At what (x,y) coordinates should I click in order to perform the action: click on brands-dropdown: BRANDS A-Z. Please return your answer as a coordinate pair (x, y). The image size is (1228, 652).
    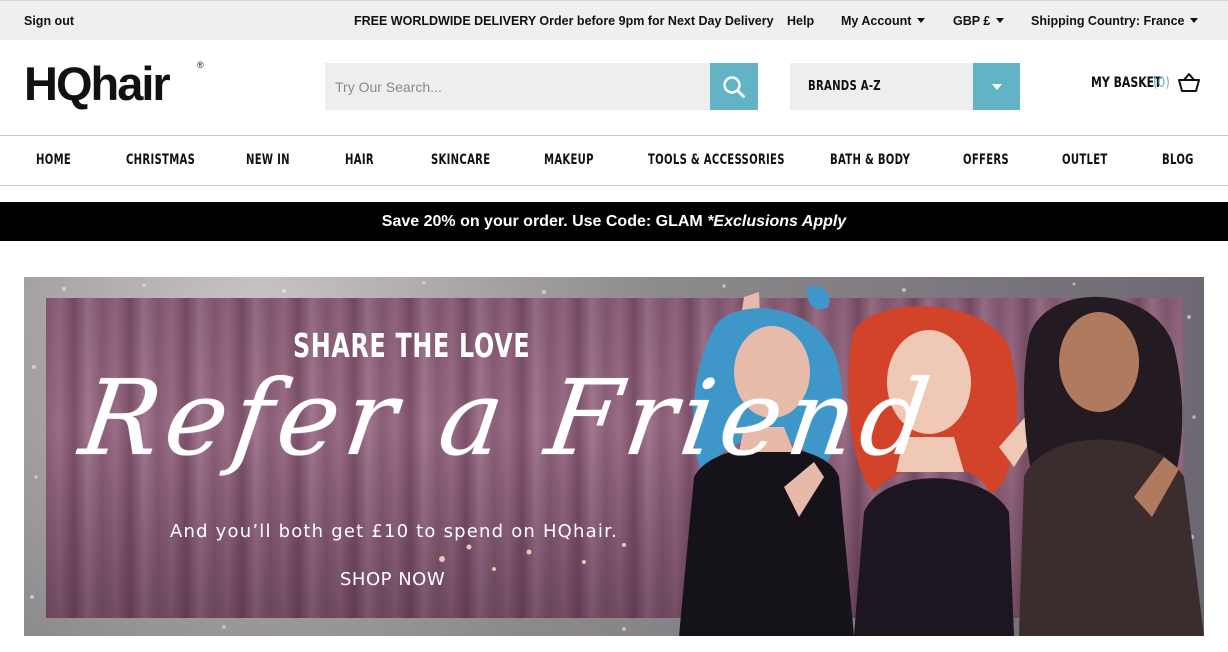
    Looking at the image, I should click on (905, 86).